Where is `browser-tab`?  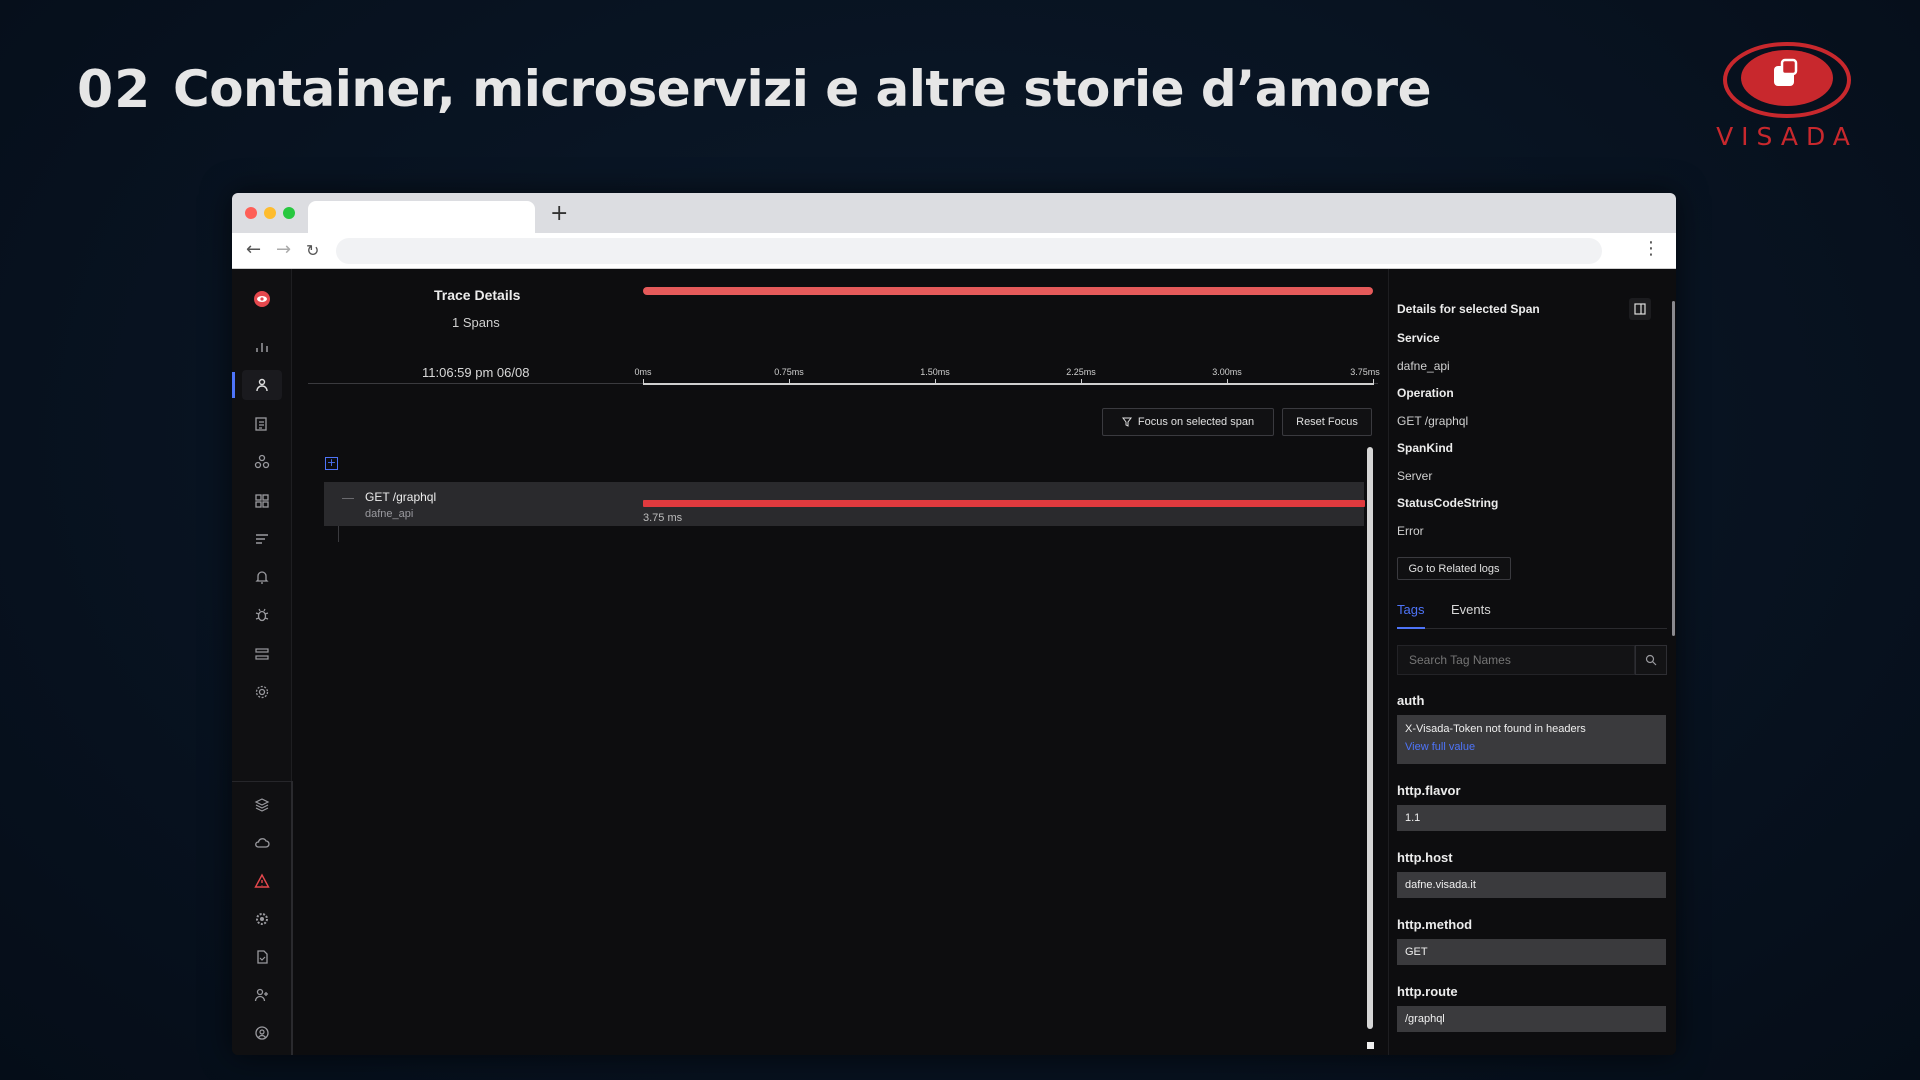 browser-tab is located at coordinates (421, 217).